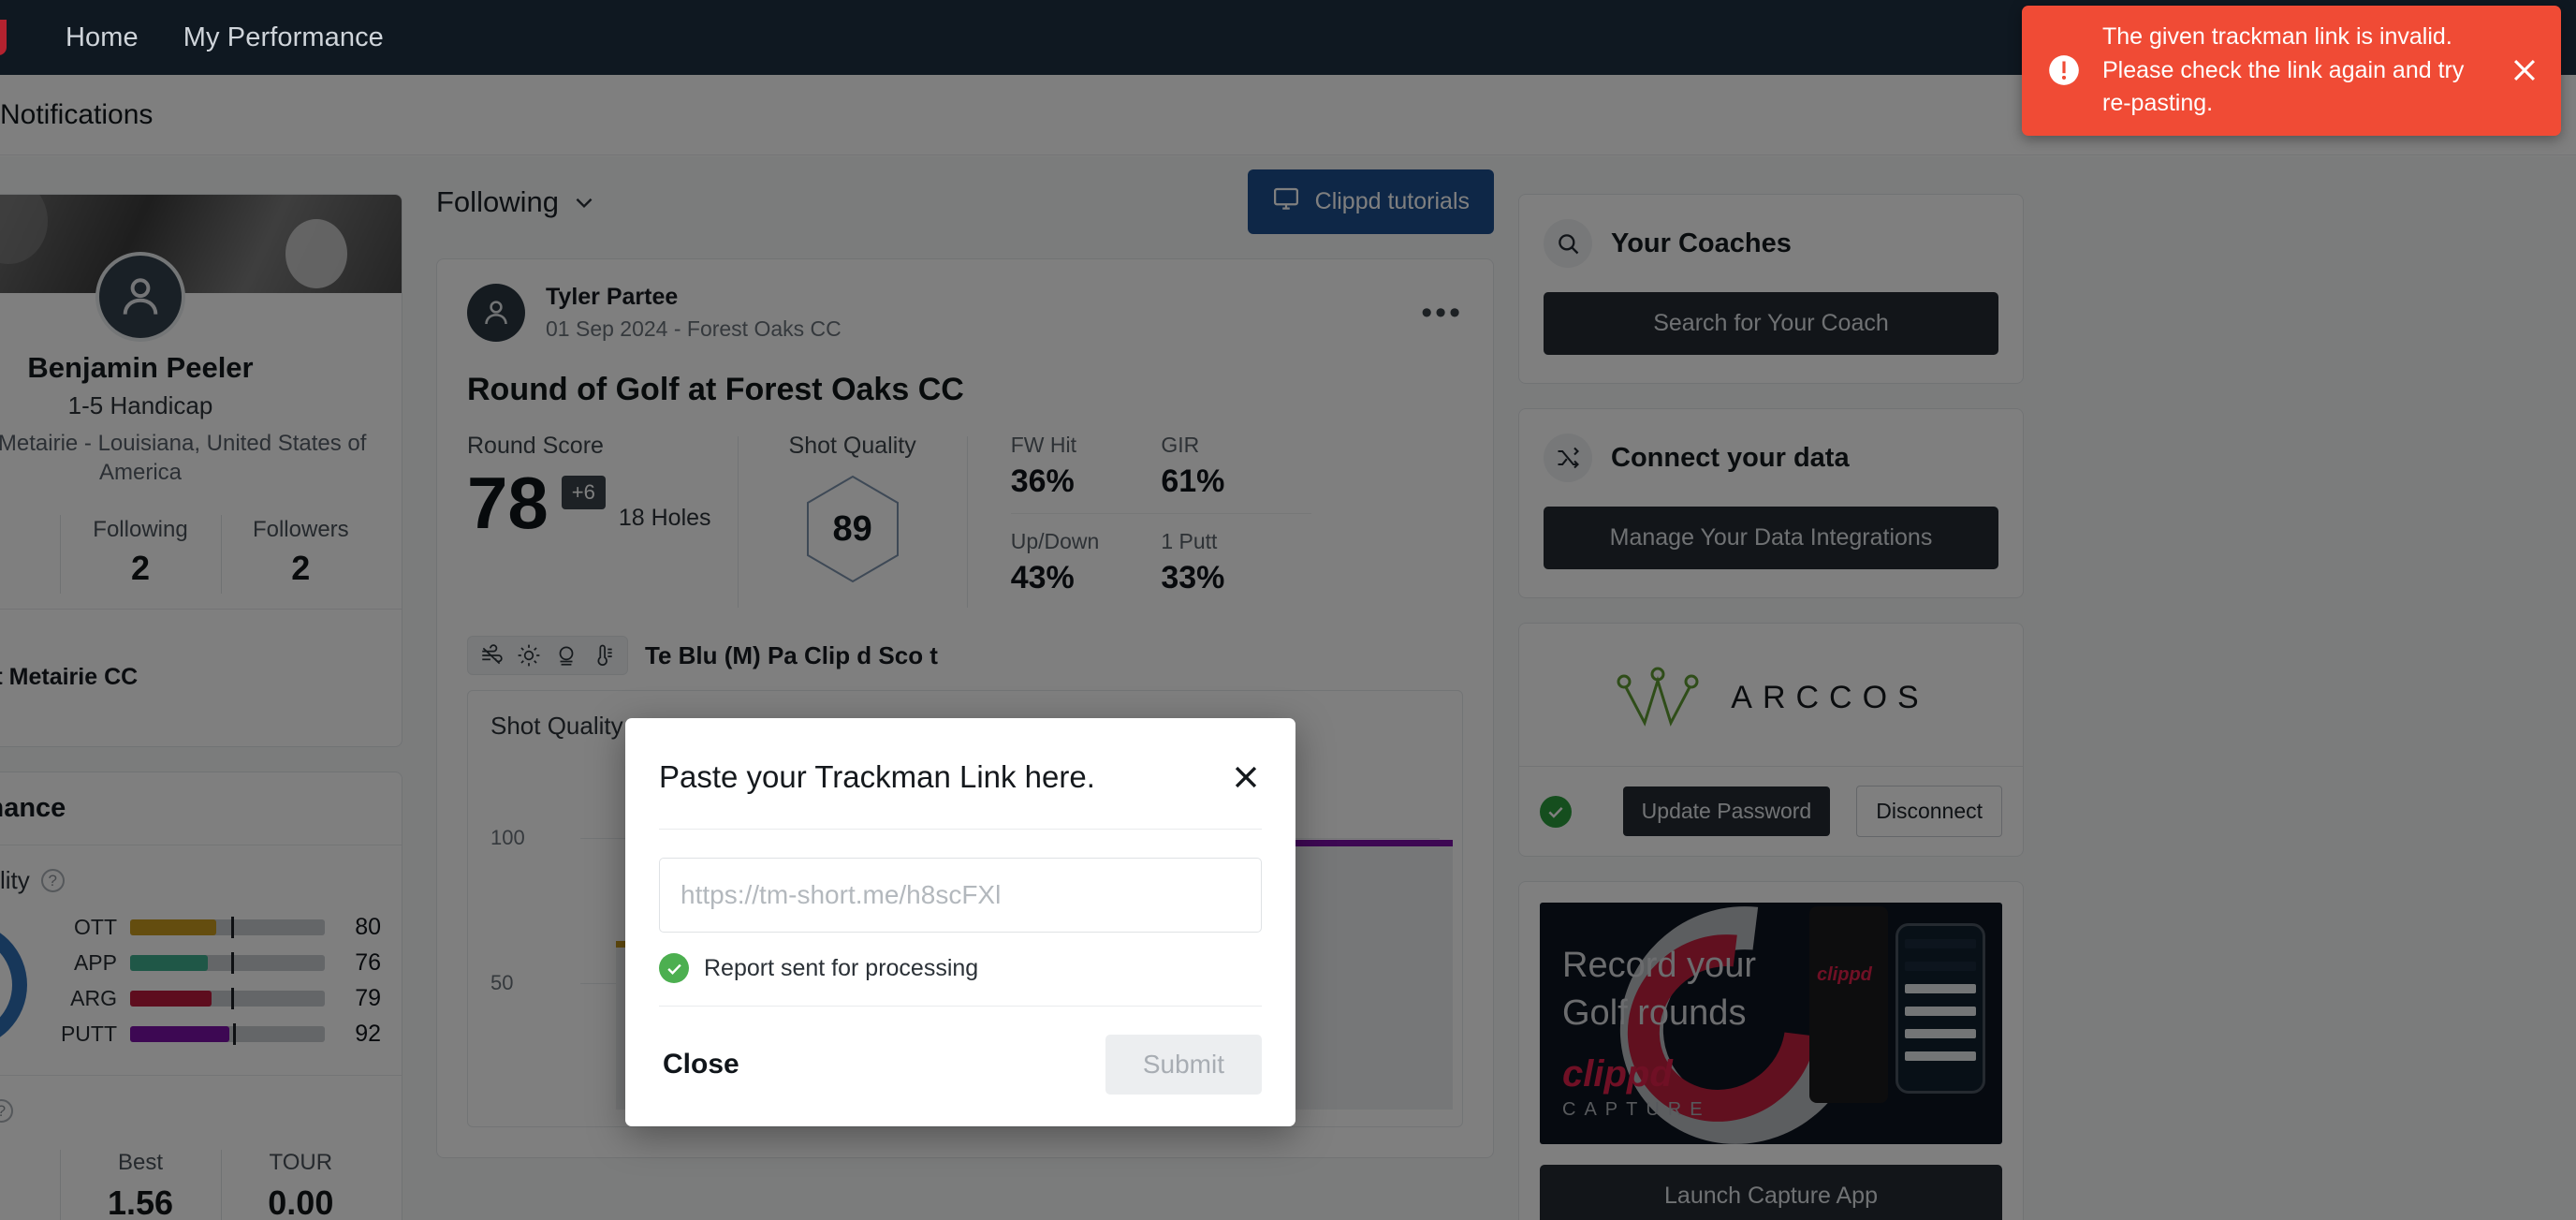  I want to click on promo-banner: Record your Golf rounds clippd CAPTURE, so click(1771, 1023).